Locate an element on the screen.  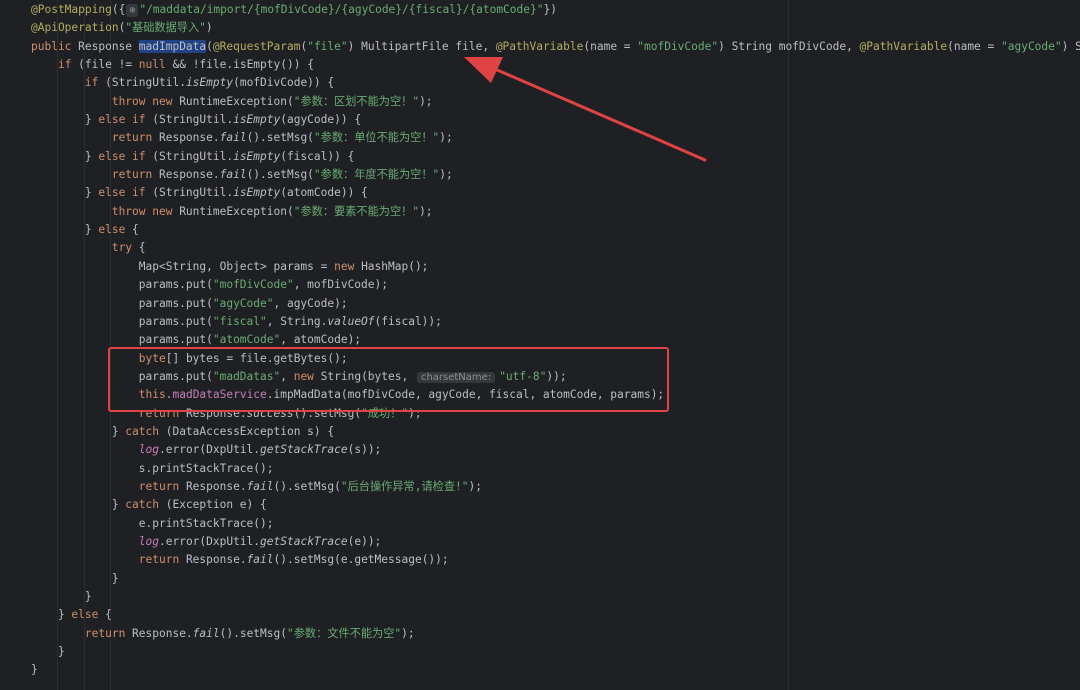
code-token: ) String mofDivCode, is located at coordinates (789, 46).